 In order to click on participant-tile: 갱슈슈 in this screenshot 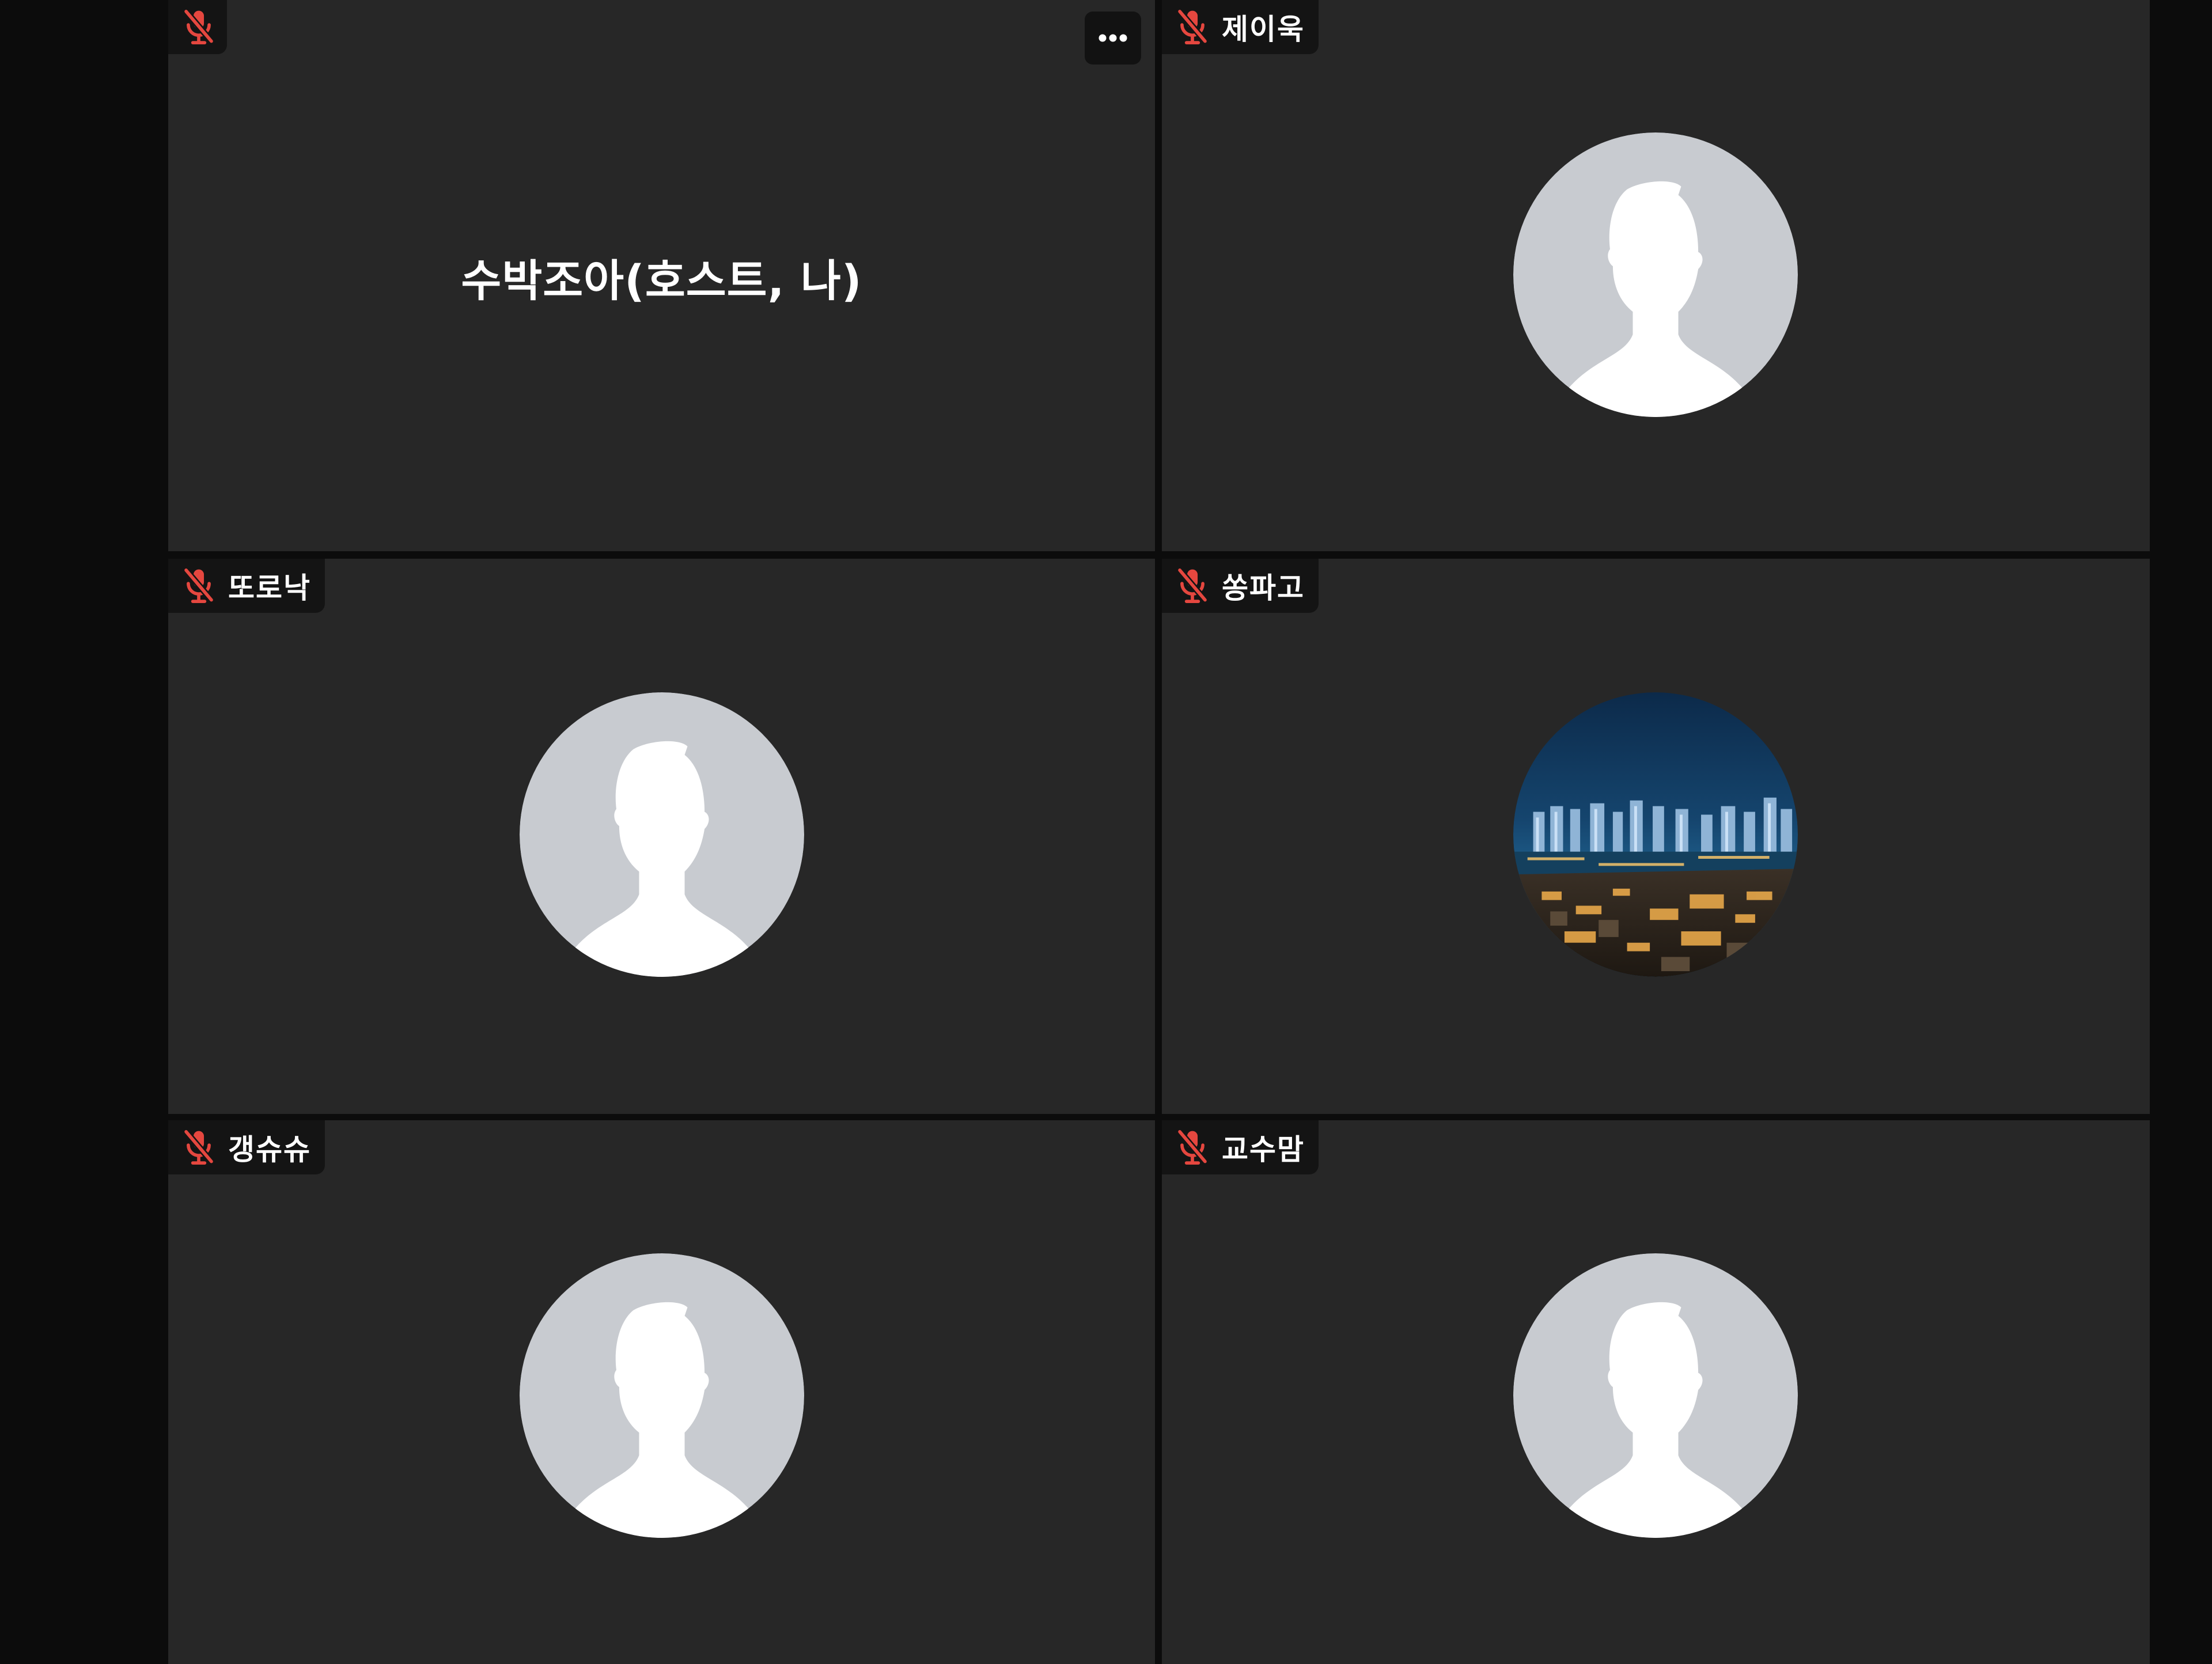, I will do `click(661, 1392)`.